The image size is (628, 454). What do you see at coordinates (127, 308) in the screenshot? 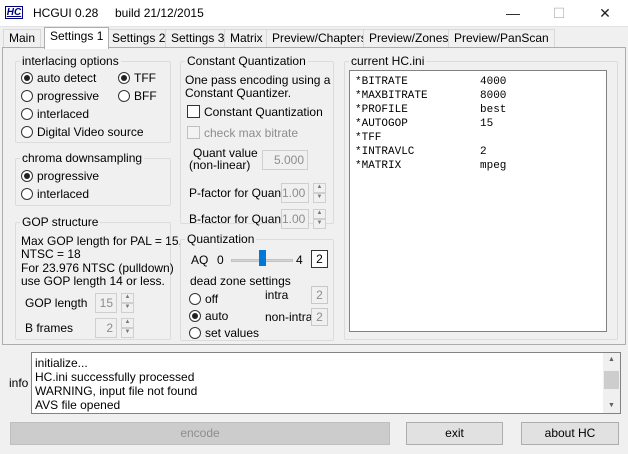
I see `gop-length-down-icon: ▼` at bounding box center [127, 308].